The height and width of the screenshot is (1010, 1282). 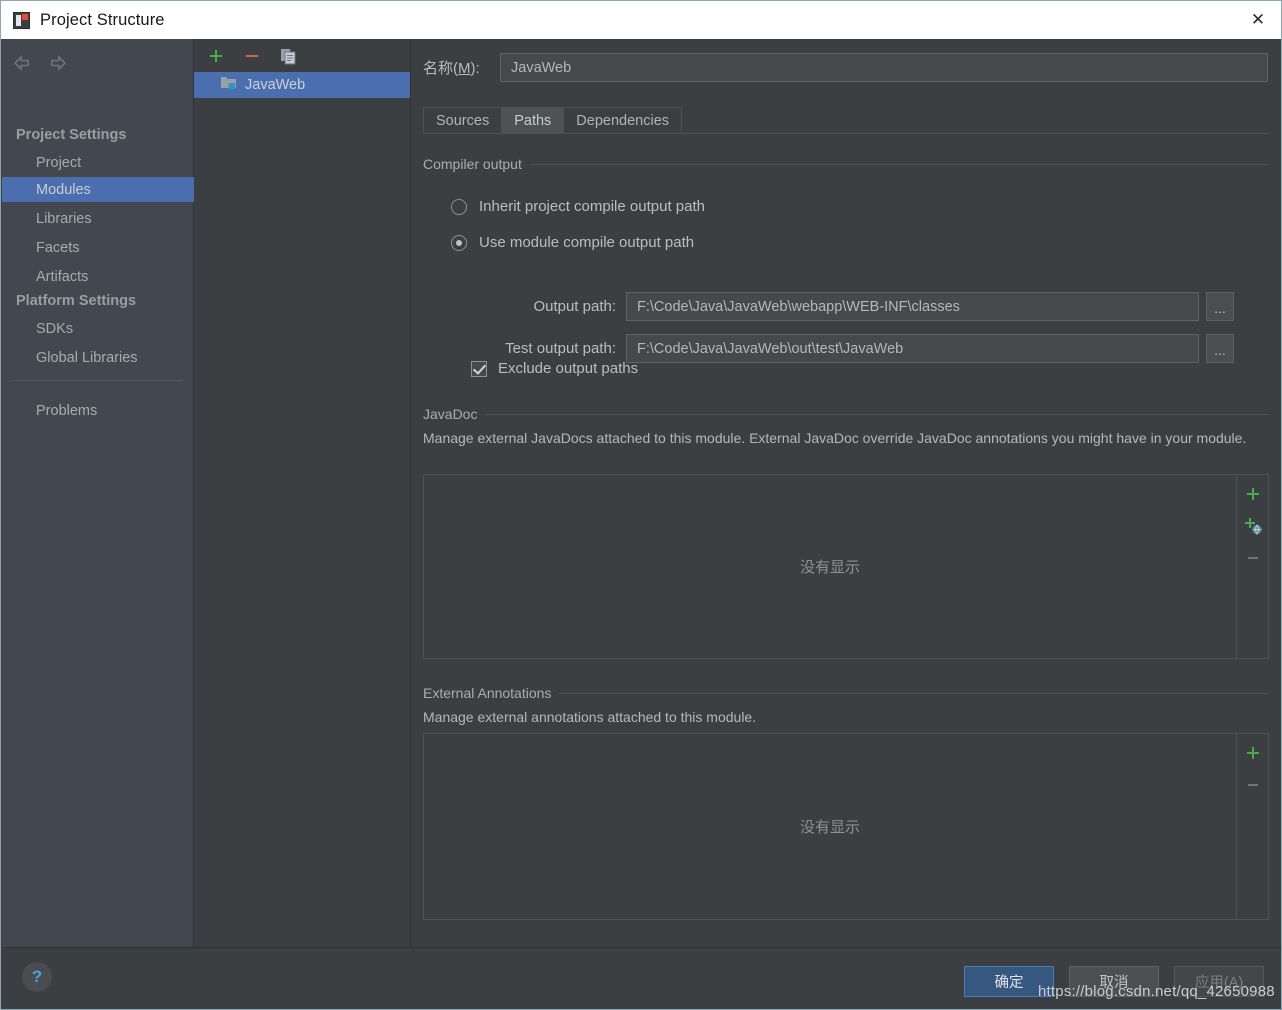 What do you see at coordinates (479, 368) in the screenshot?
I see `exclude-output-checkbox` at bounding box center [479, 368].